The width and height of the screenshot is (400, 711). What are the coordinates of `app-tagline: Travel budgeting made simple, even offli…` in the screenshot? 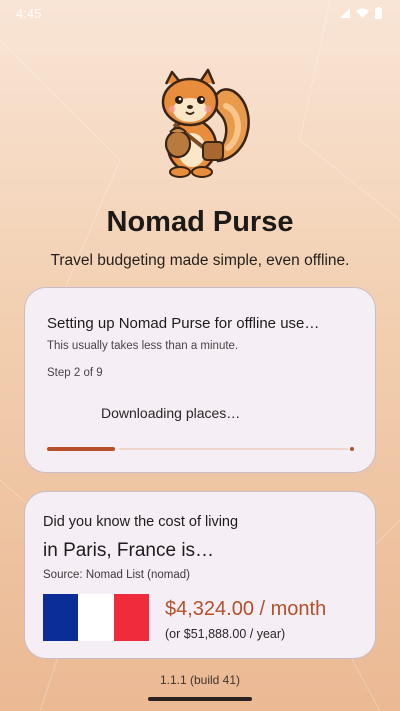 It's located at (200, 260).